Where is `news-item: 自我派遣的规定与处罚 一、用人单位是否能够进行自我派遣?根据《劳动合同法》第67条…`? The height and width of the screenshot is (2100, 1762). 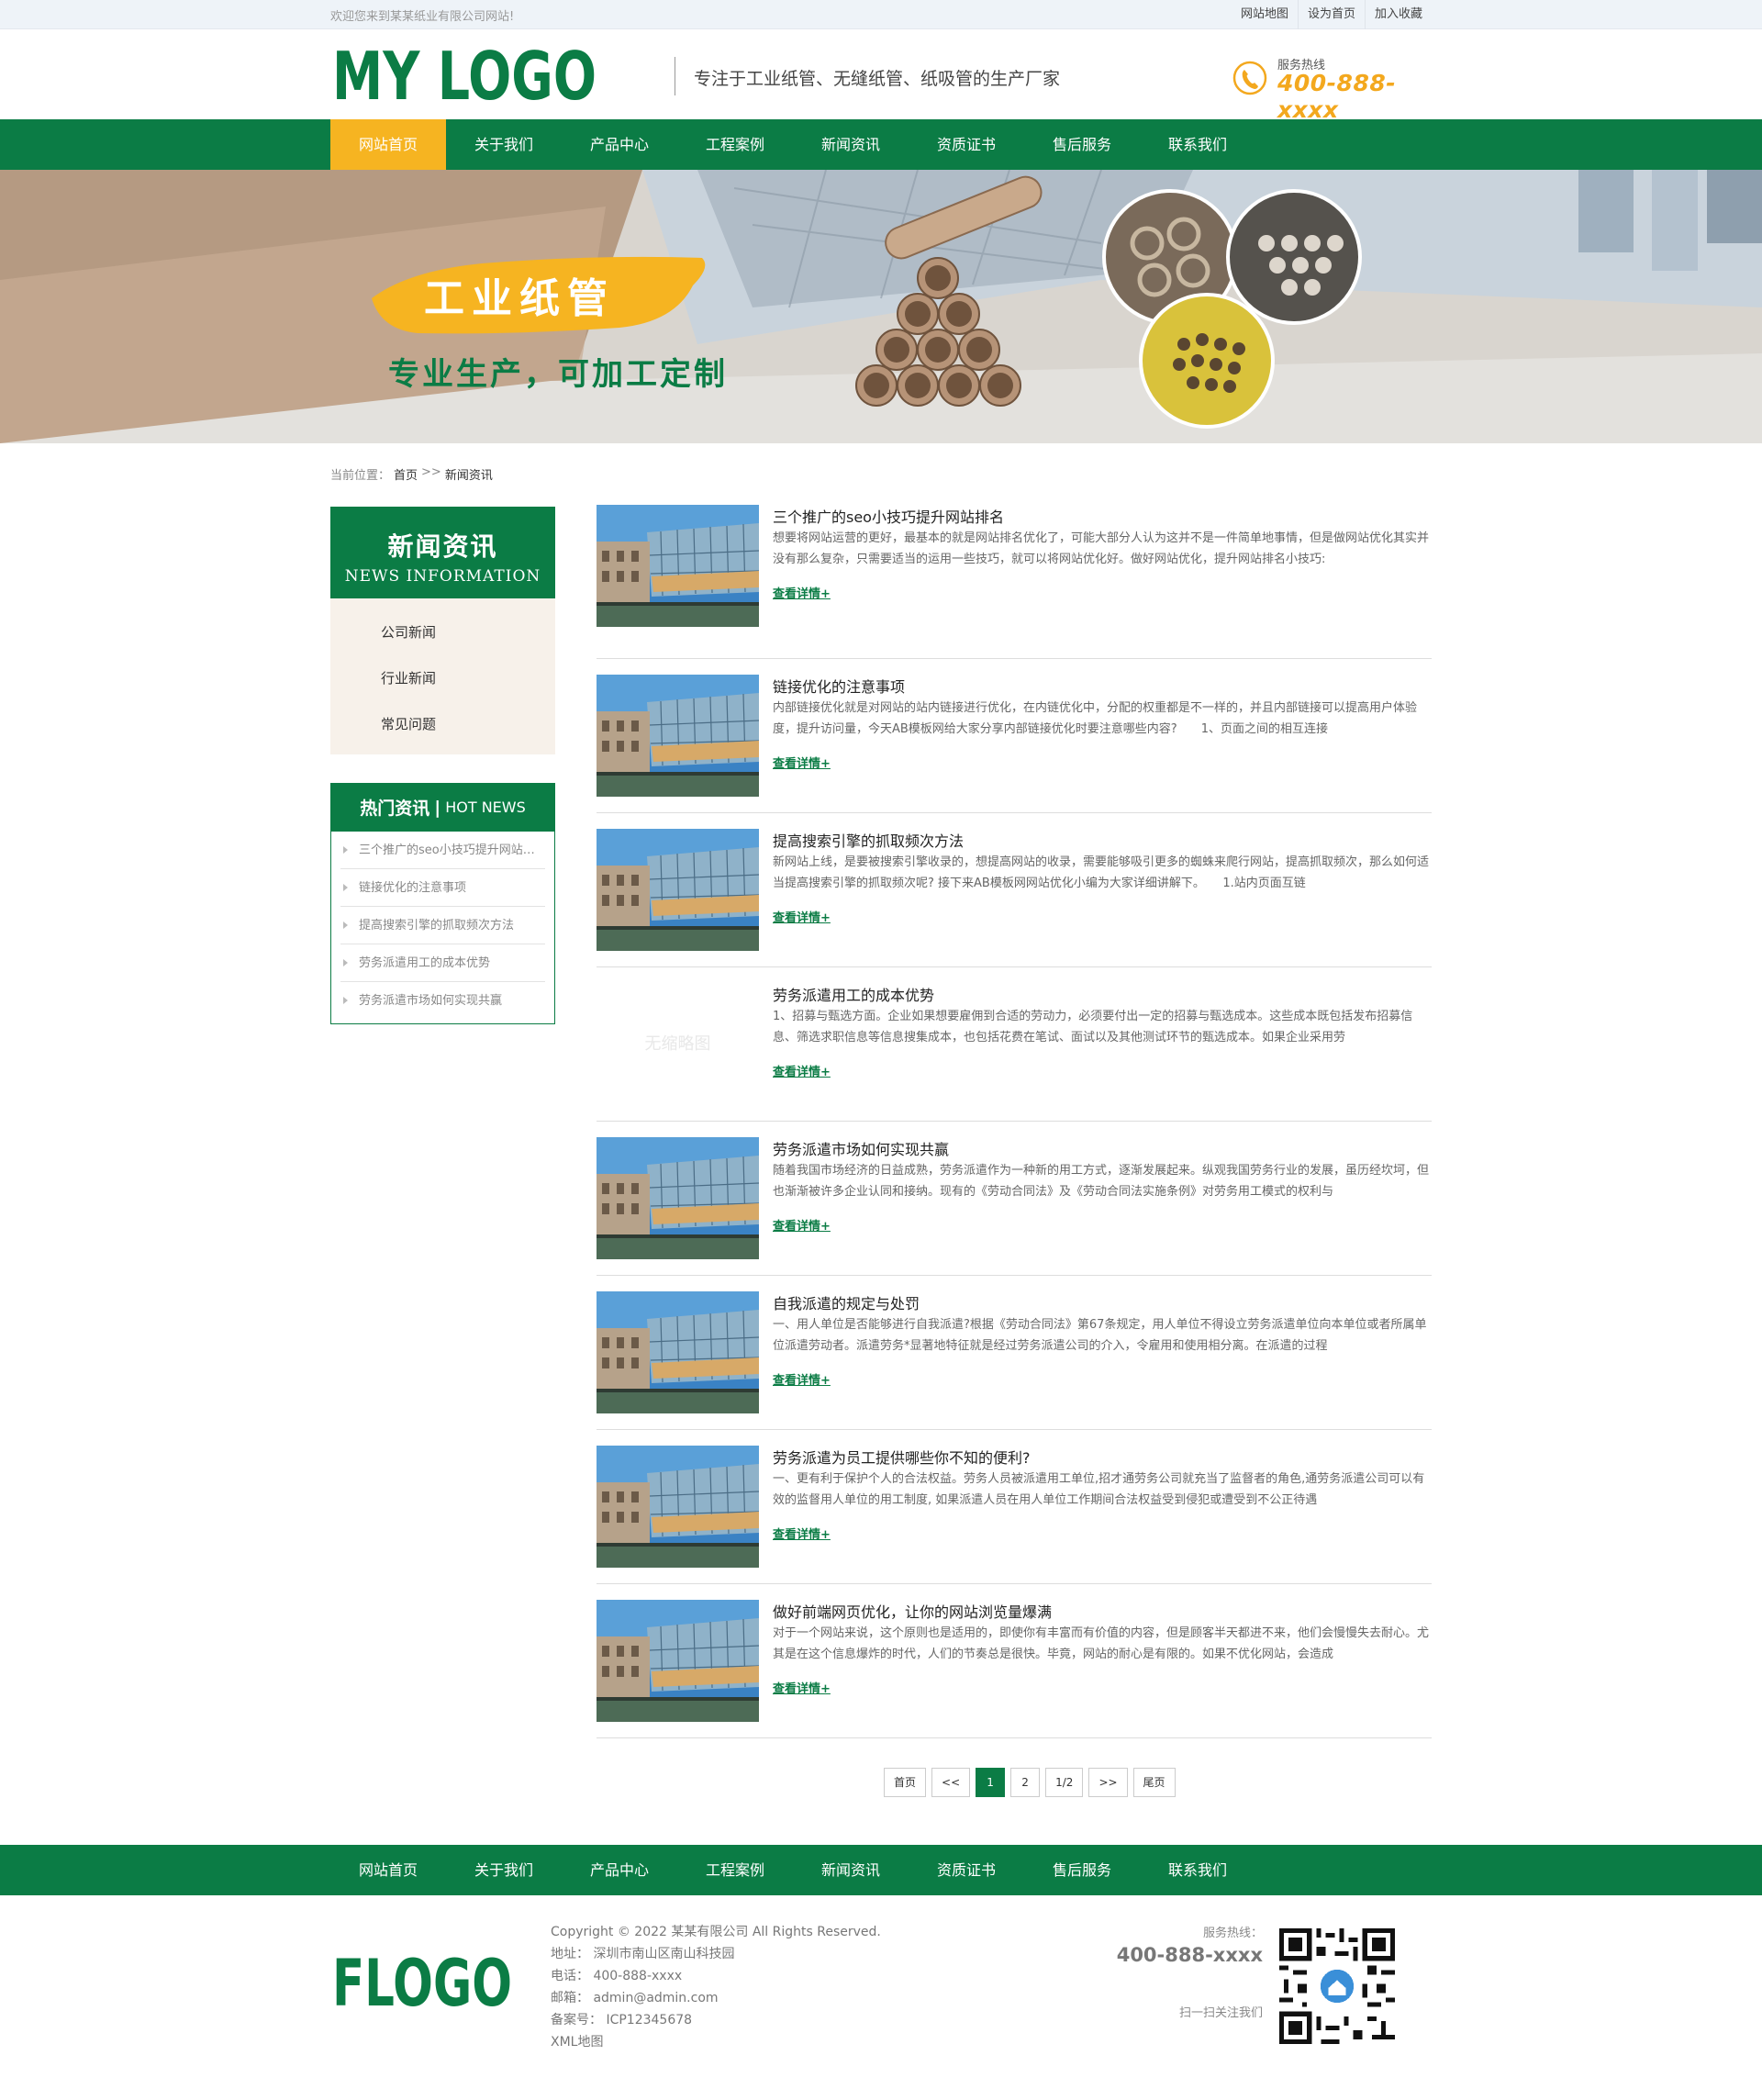 news-item: 自我派遣的规定与处罚 一、用人单位是否能够进行自我派遣?根据《劳动合同法》第67条… is located at coordinates (1014, 1353).